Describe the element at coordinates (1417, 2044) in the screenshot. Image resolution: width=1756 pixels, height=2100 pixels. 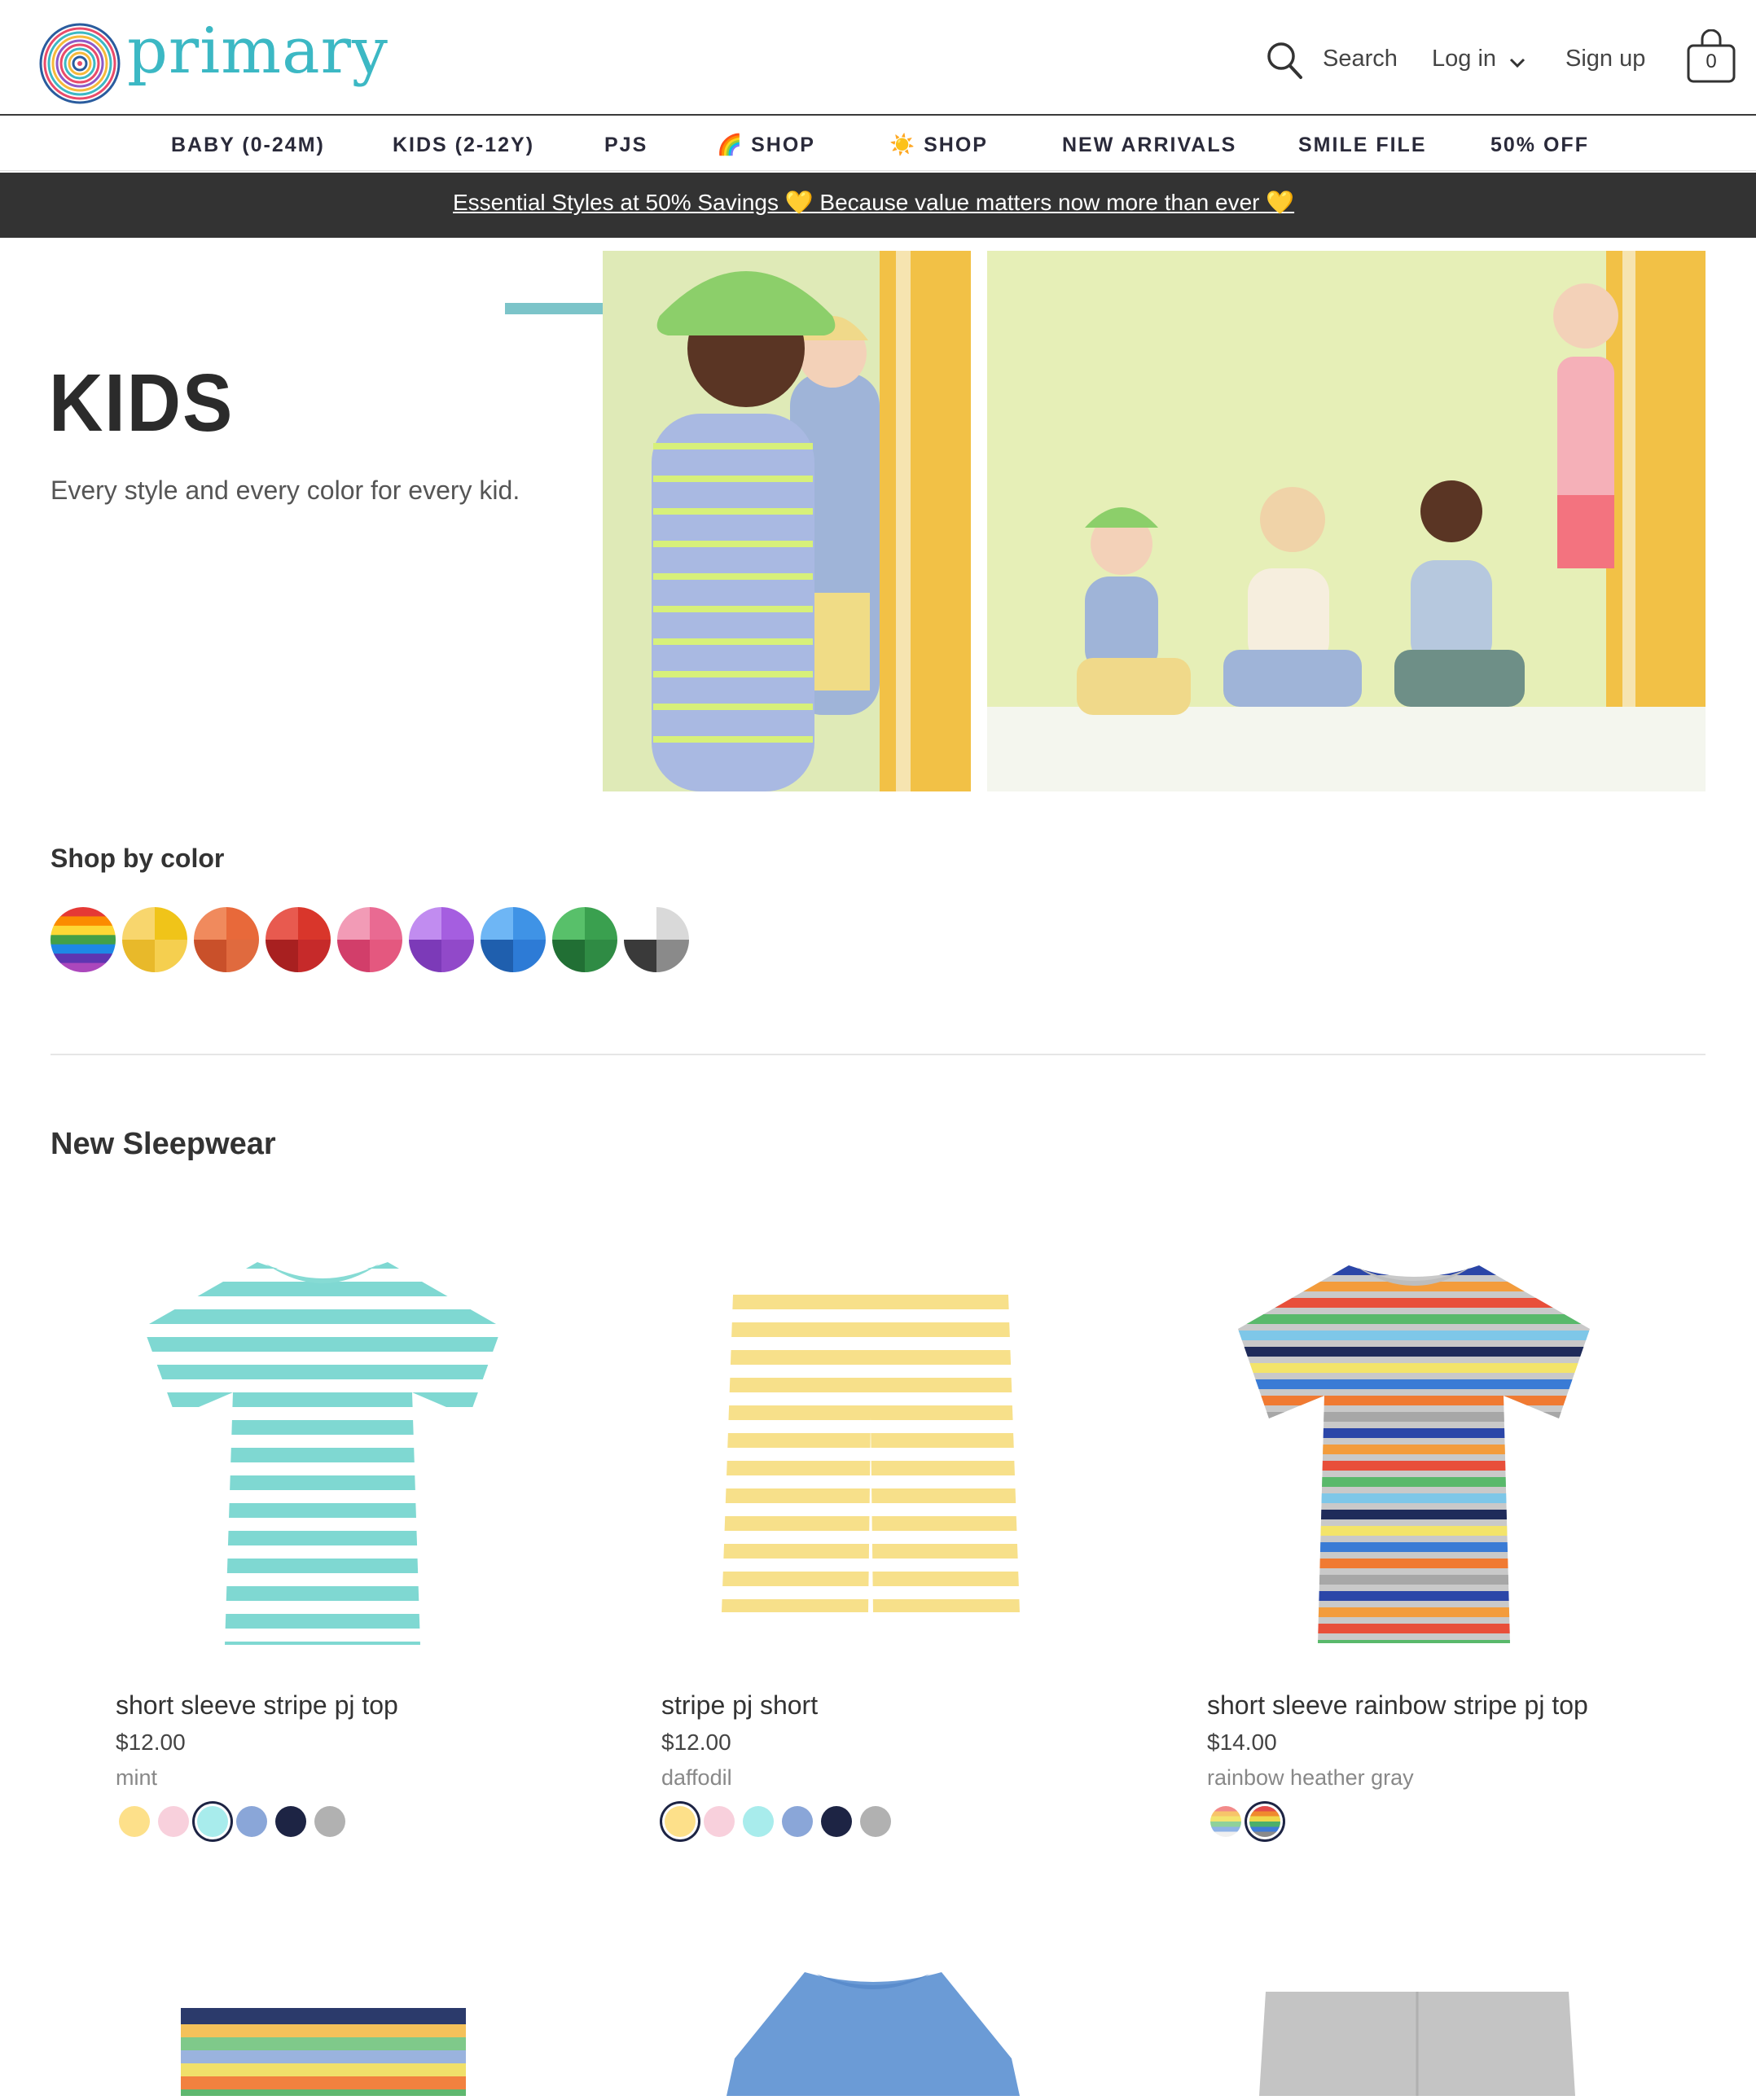
I see `product-image-gray-shorts` at that location.